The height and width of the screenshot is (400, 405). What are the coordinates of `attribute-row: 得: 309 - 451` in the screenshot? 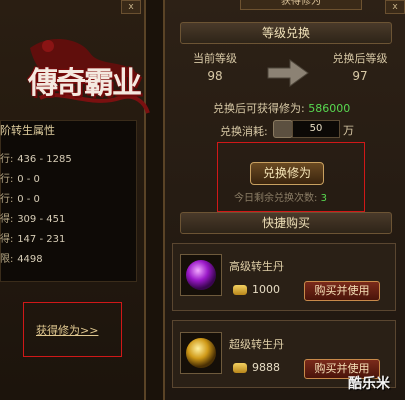 It's located at (33, 219).